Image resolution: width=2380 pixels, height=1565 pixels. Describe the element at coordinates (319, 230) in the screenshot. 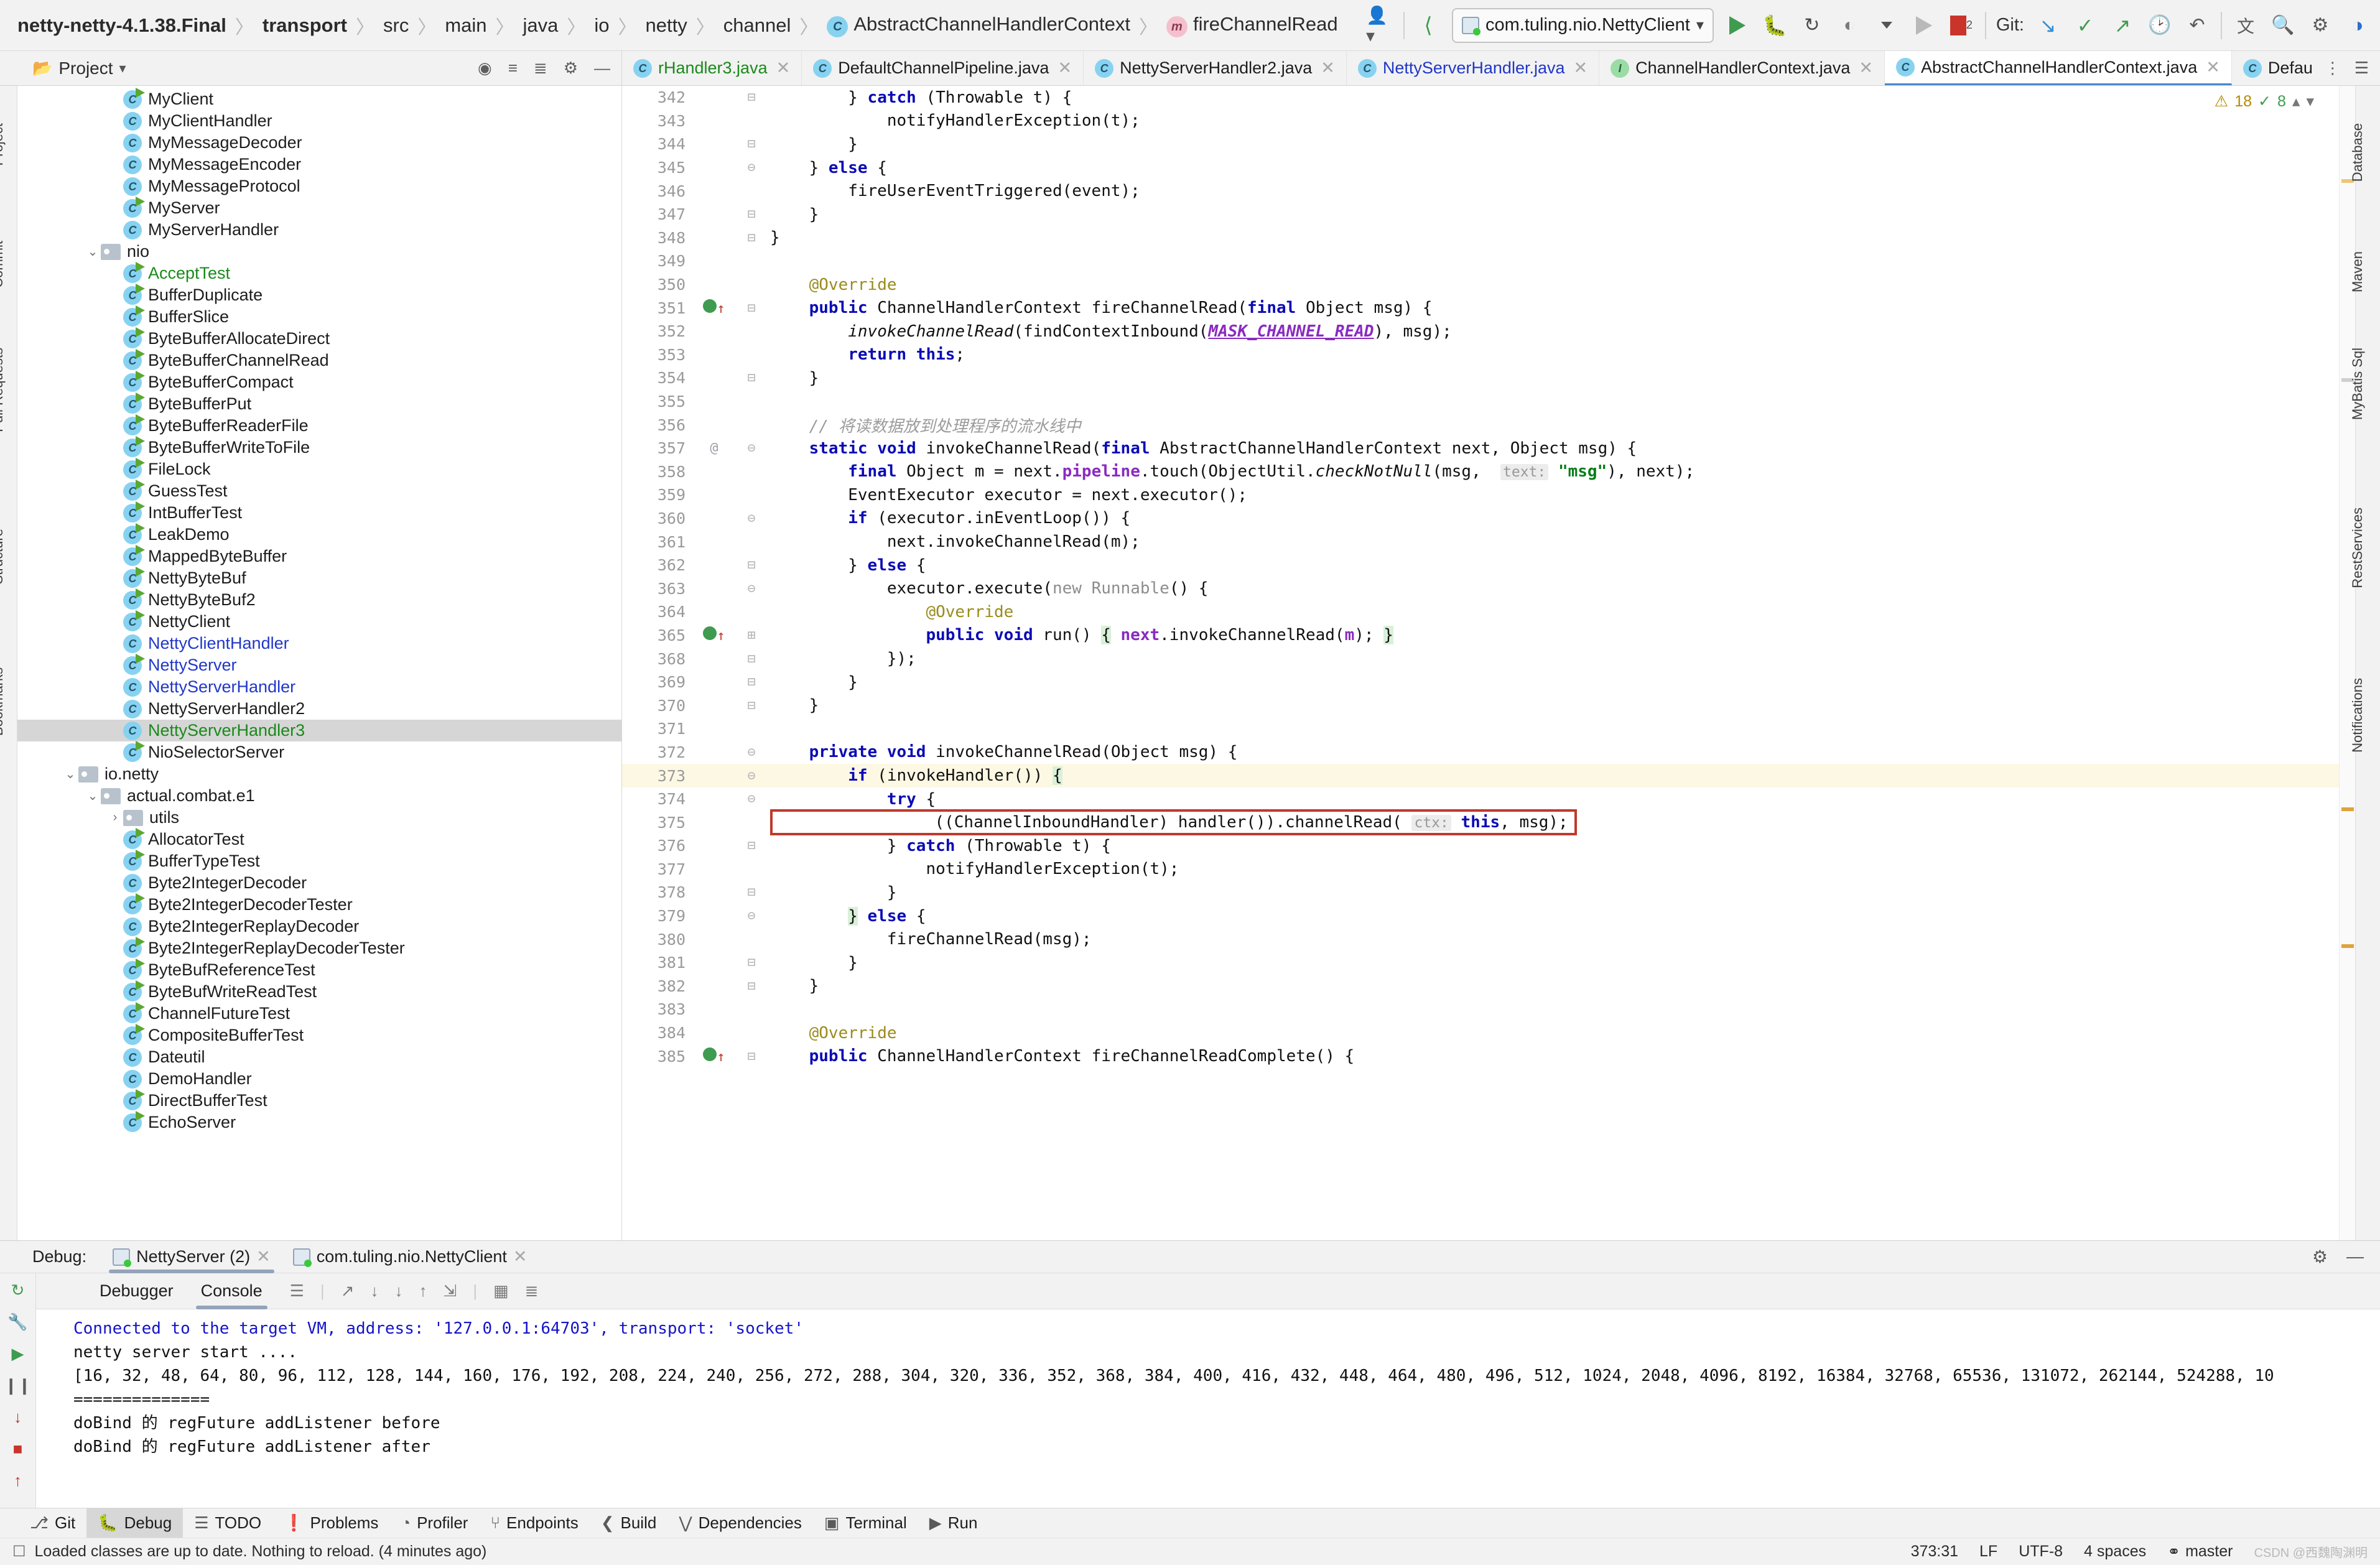

I see `tree-item: C MyServerHandler` at that location.